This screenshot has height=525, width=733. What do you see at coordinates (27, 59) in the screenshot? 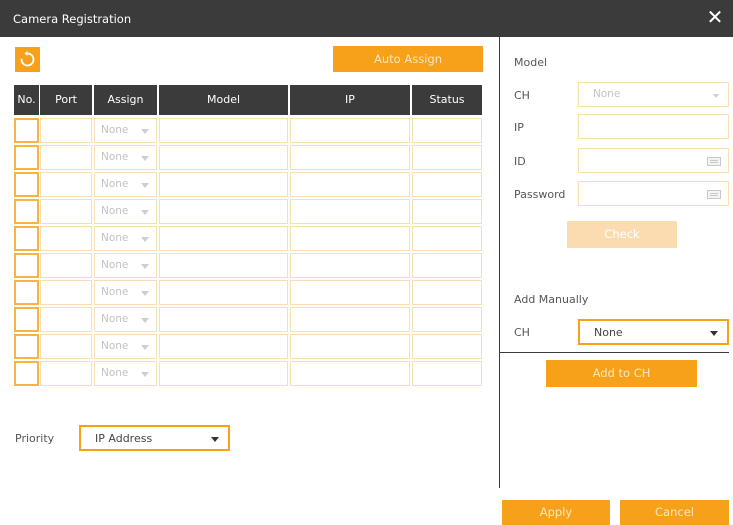
I see `refresh-icon` at bounding box center [27, 59].